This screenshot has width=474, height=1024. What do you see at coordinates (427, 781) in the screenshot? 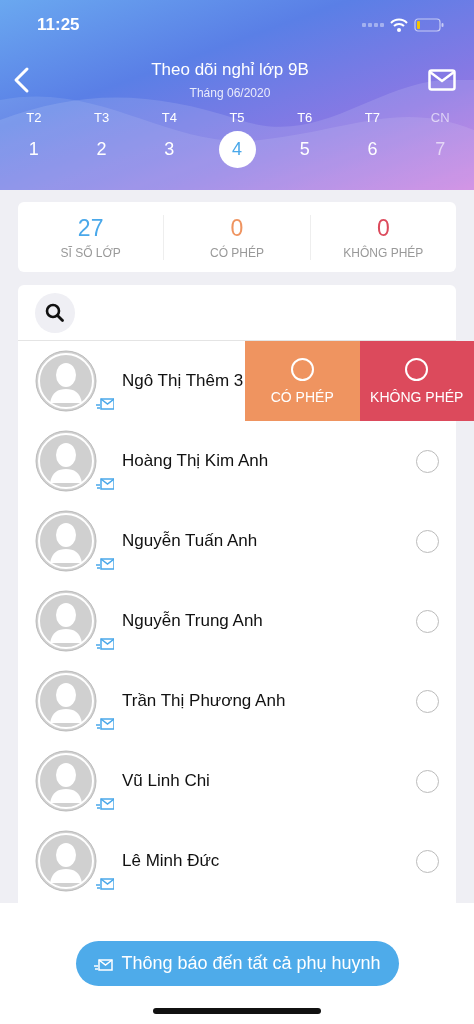
I see `radio-button` at bounding box center [427, 781].